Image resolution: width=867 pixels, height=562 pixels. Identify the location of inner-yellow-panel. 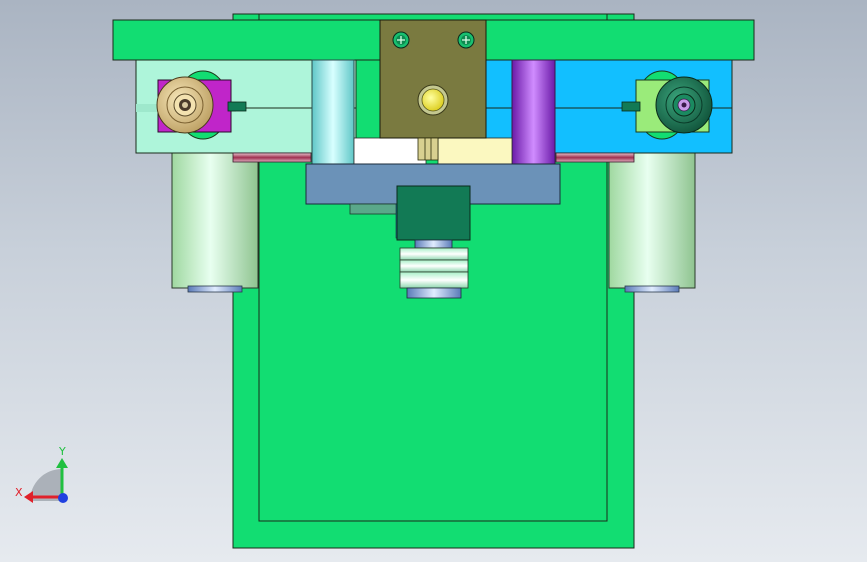
(475, 151).